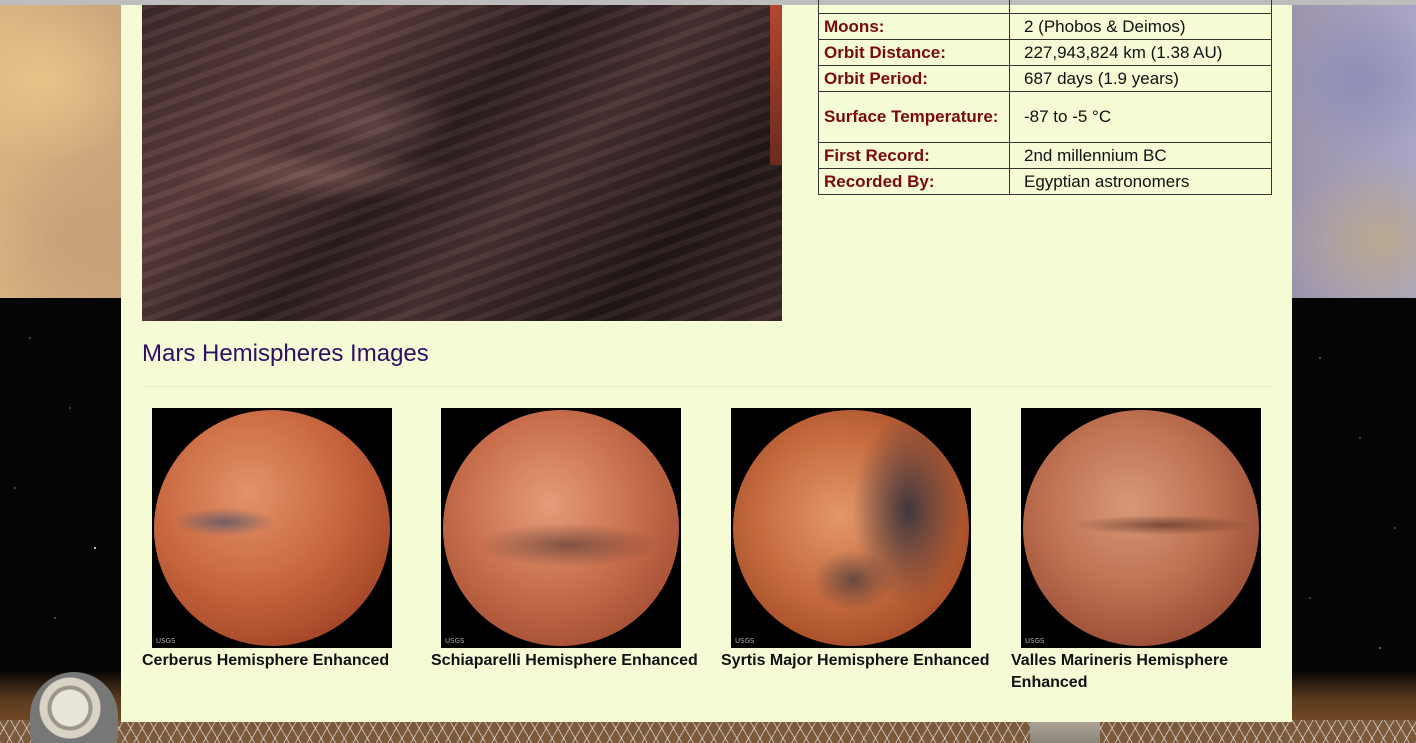 The width and height of the screenshot is (1416, 743). I want to click on image-edge-highlight, so click(776, 85).